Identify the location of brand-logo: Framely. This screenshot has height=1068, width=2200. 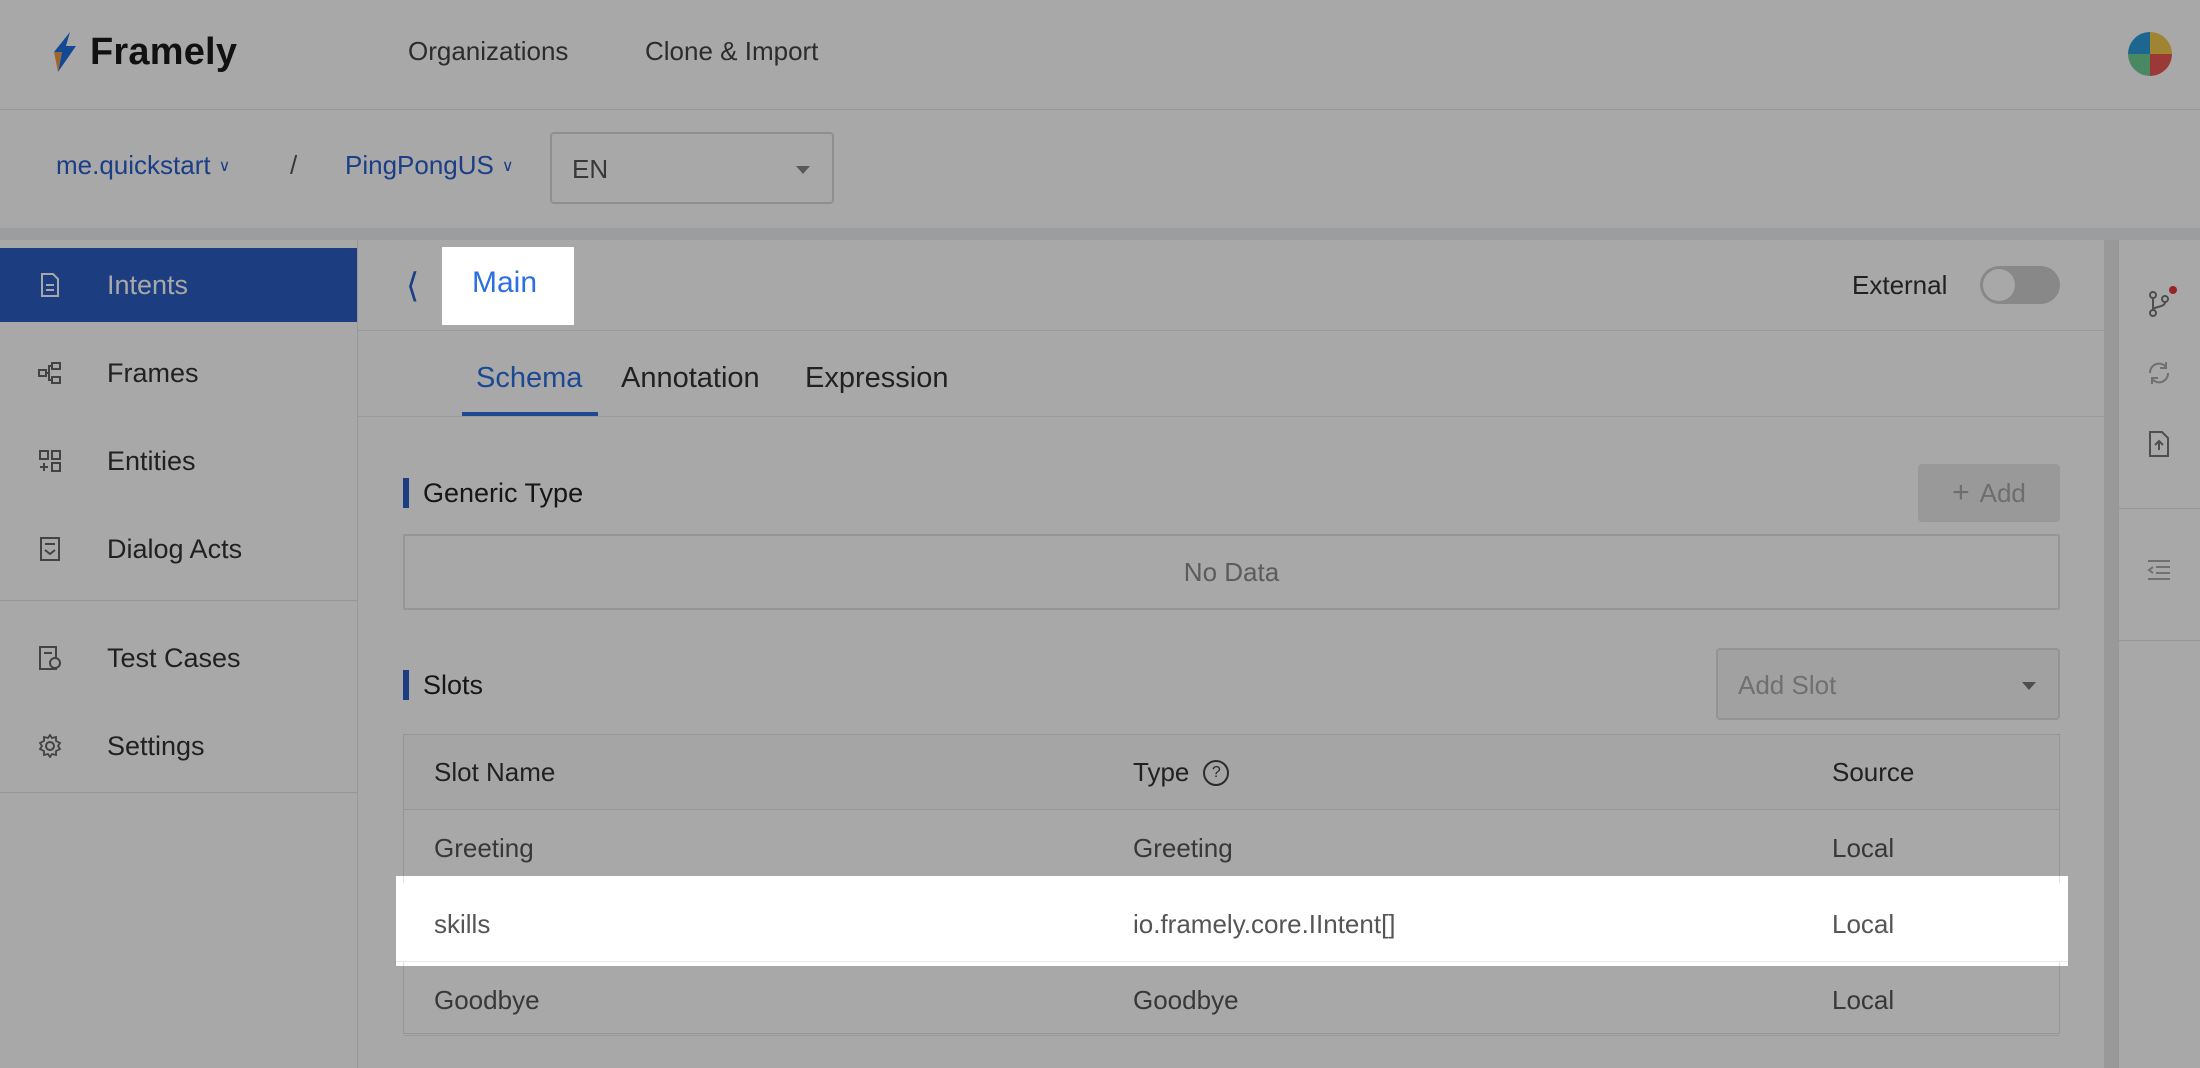
(142, 52).